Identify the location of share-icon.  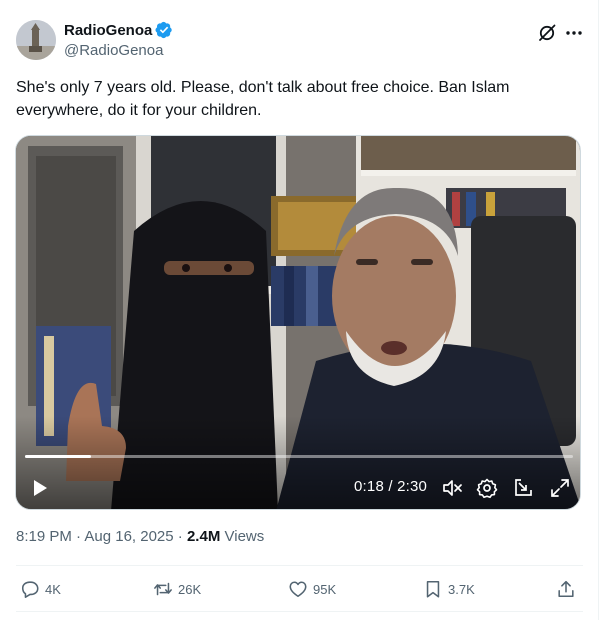
(566, 589).